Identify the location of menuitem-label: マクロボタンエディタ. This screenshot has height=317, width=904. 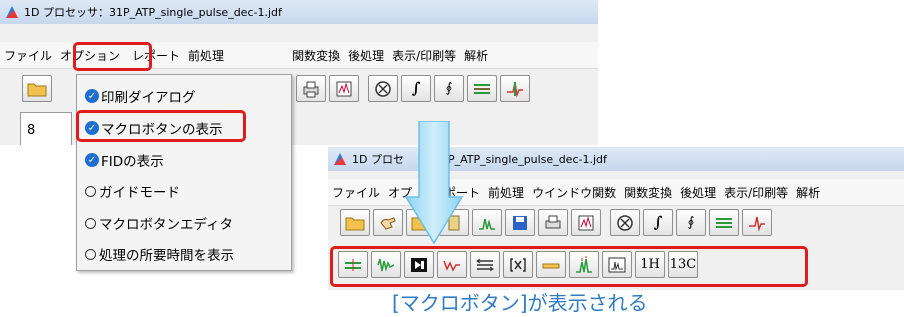
(166, 225).